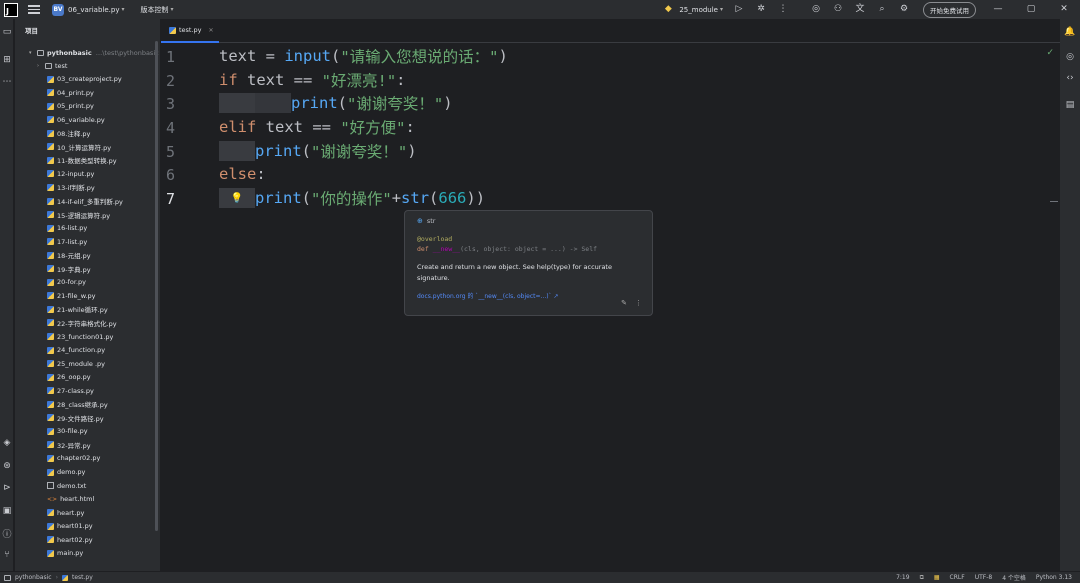  Describe the element at coordinates (72, 228) in the screenshot. I see `tree-item-label: 16-list.py` at that location.